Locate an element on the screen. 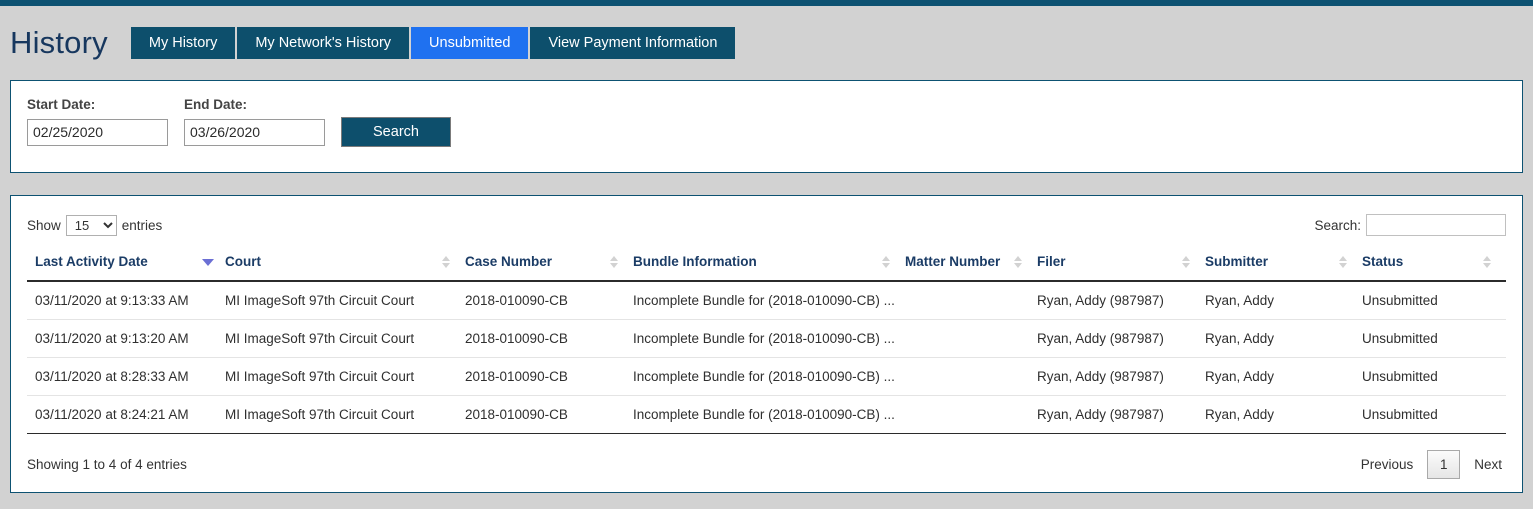 The height and width of the screenshot is (509, 1533). column-header-court: Court is located at coordinates (345, 265).